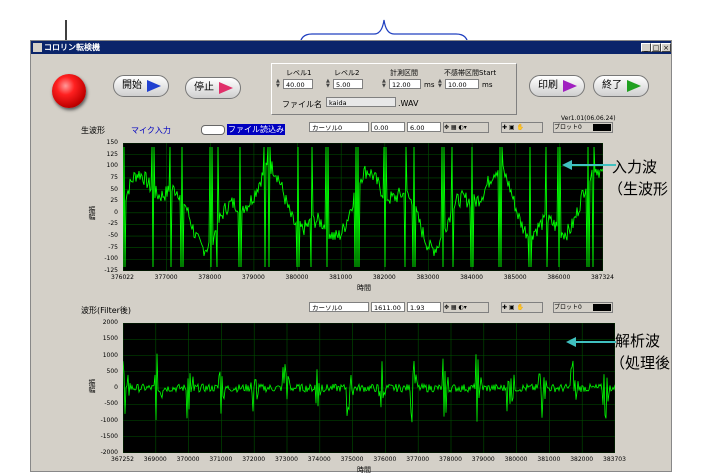 This screenshot has width=708, height=475. I want to click on graph2-xtick: 370000, so click(188, 459).